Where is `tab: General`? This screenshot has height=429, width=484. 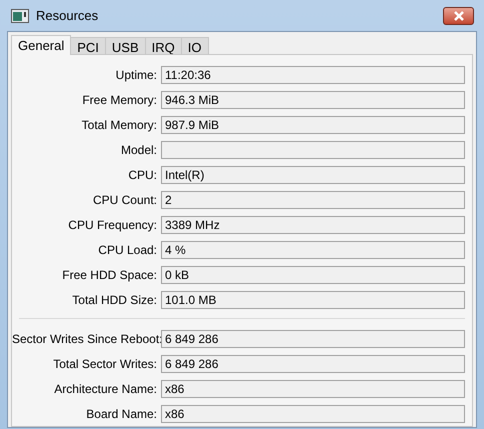 tab: General is located at coordinates (41, 45).